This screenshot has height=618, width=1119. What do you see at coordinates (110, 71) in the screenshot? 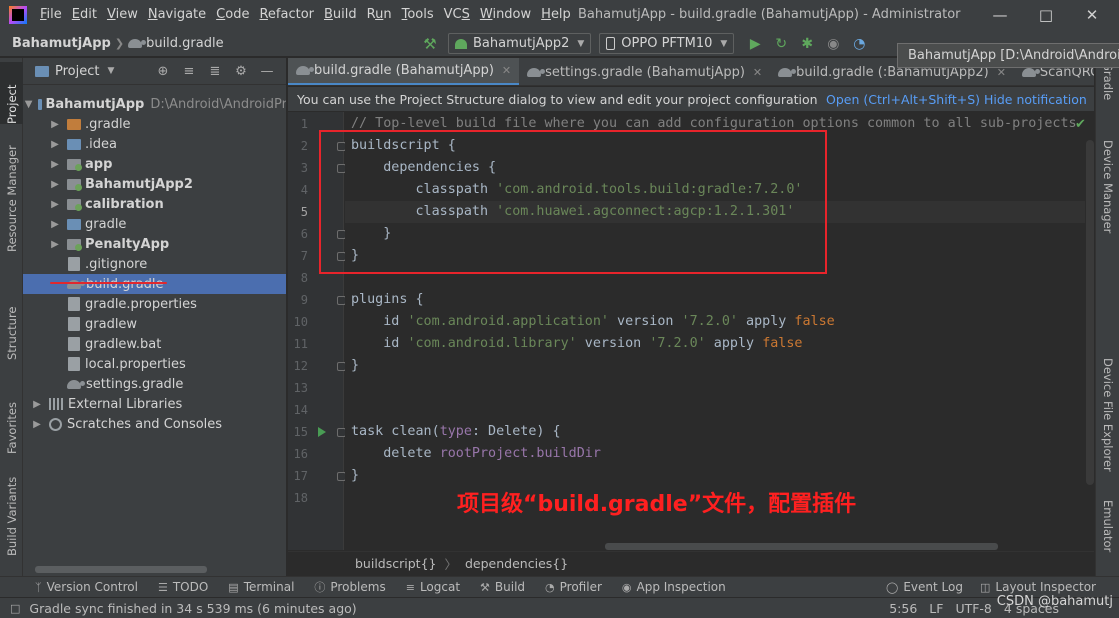
I see `chevron-down-icon: ▼` at bounding box center [110, 71].